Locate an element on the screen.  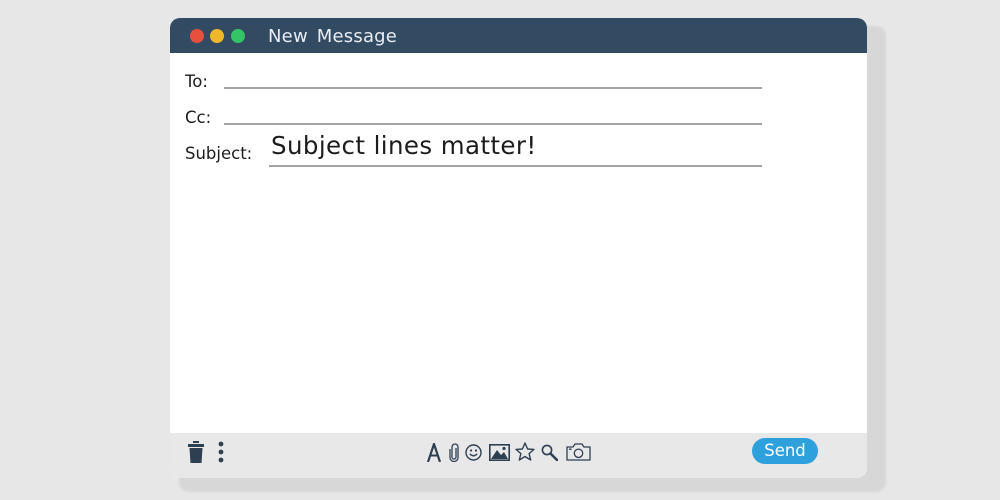
trash-icon is located at coordinates (196, 452).